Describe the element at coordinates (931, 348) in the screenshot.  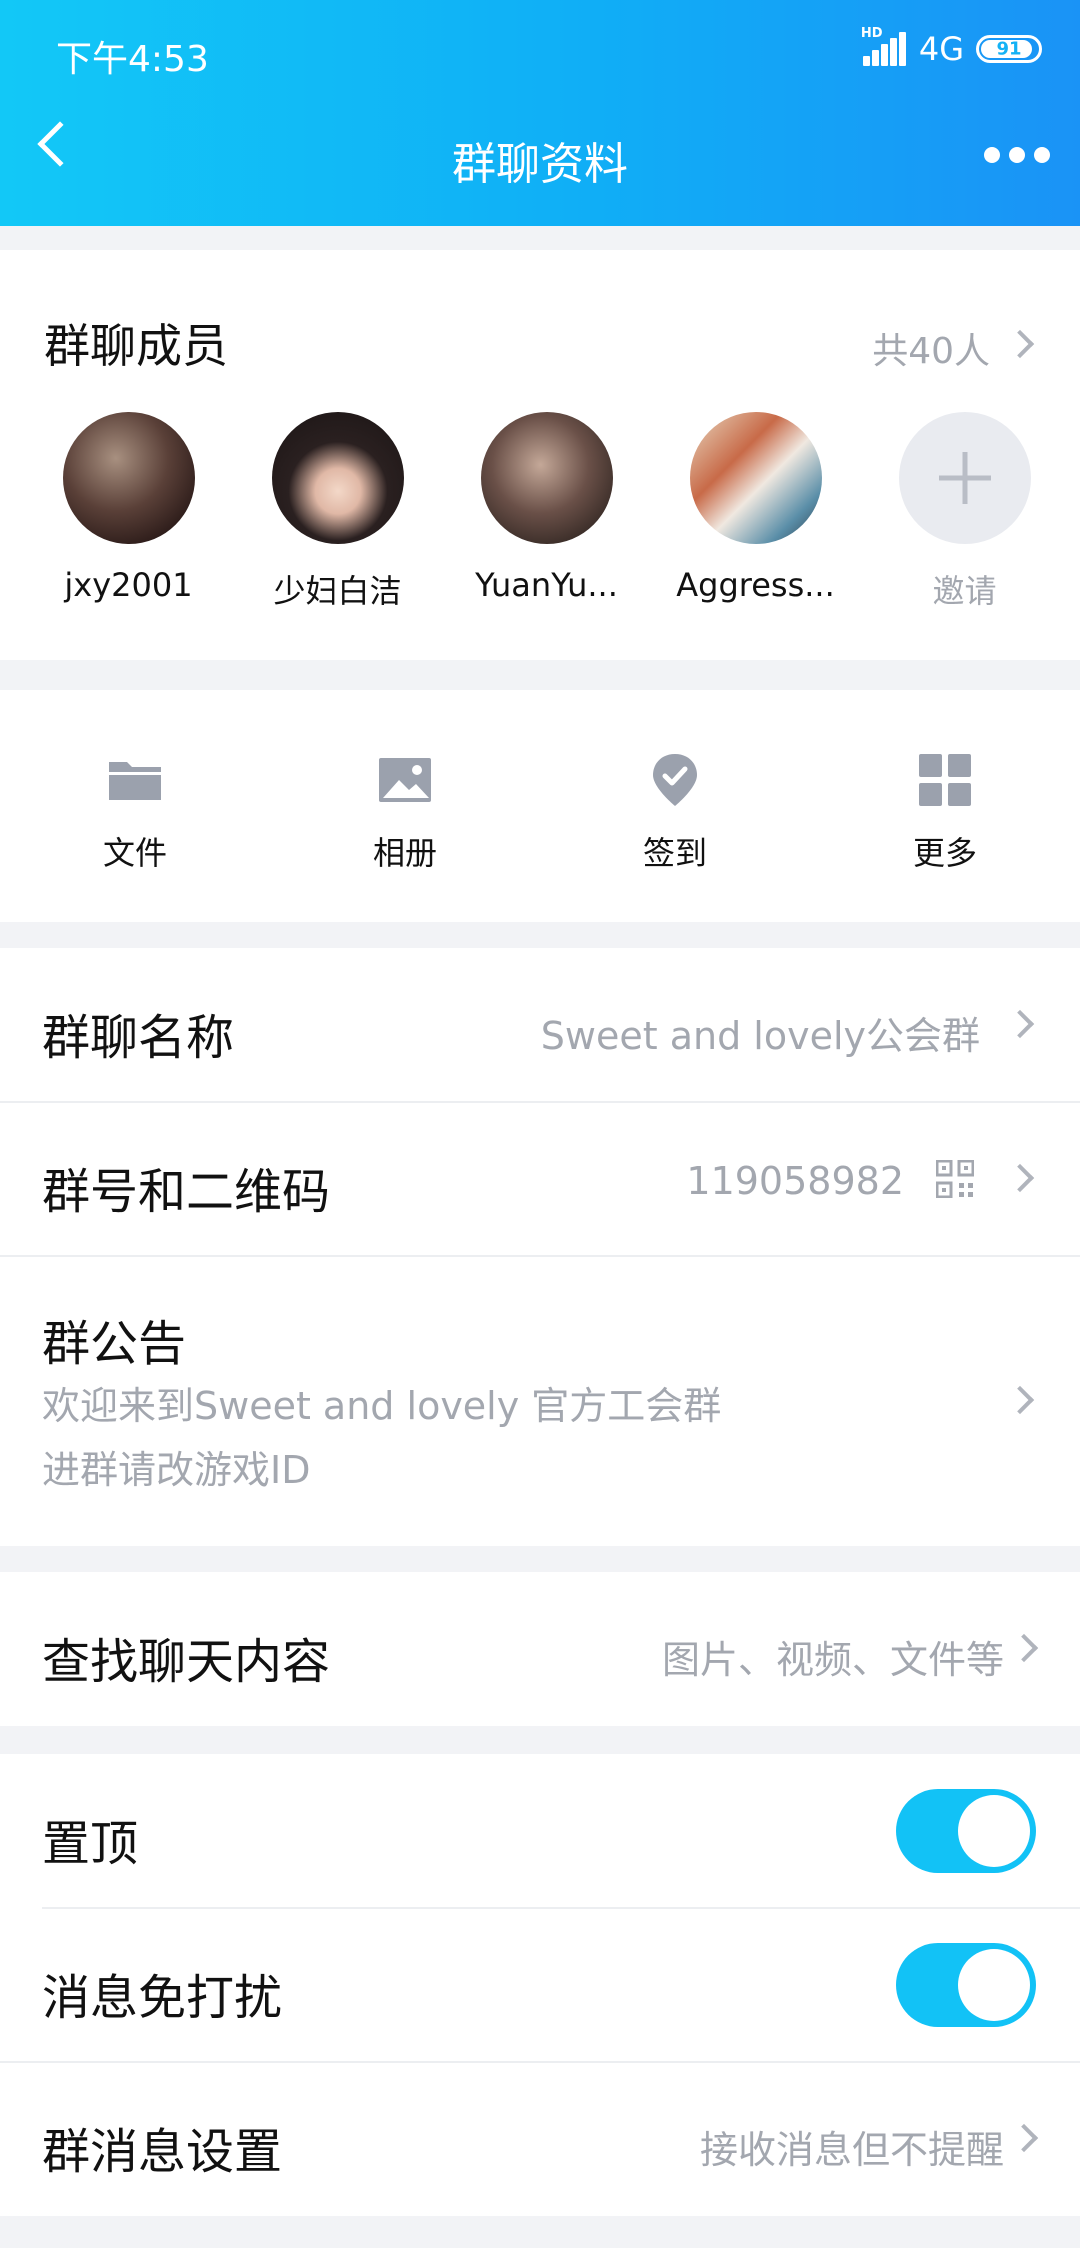
I see `member-count: 共40人` at that location.